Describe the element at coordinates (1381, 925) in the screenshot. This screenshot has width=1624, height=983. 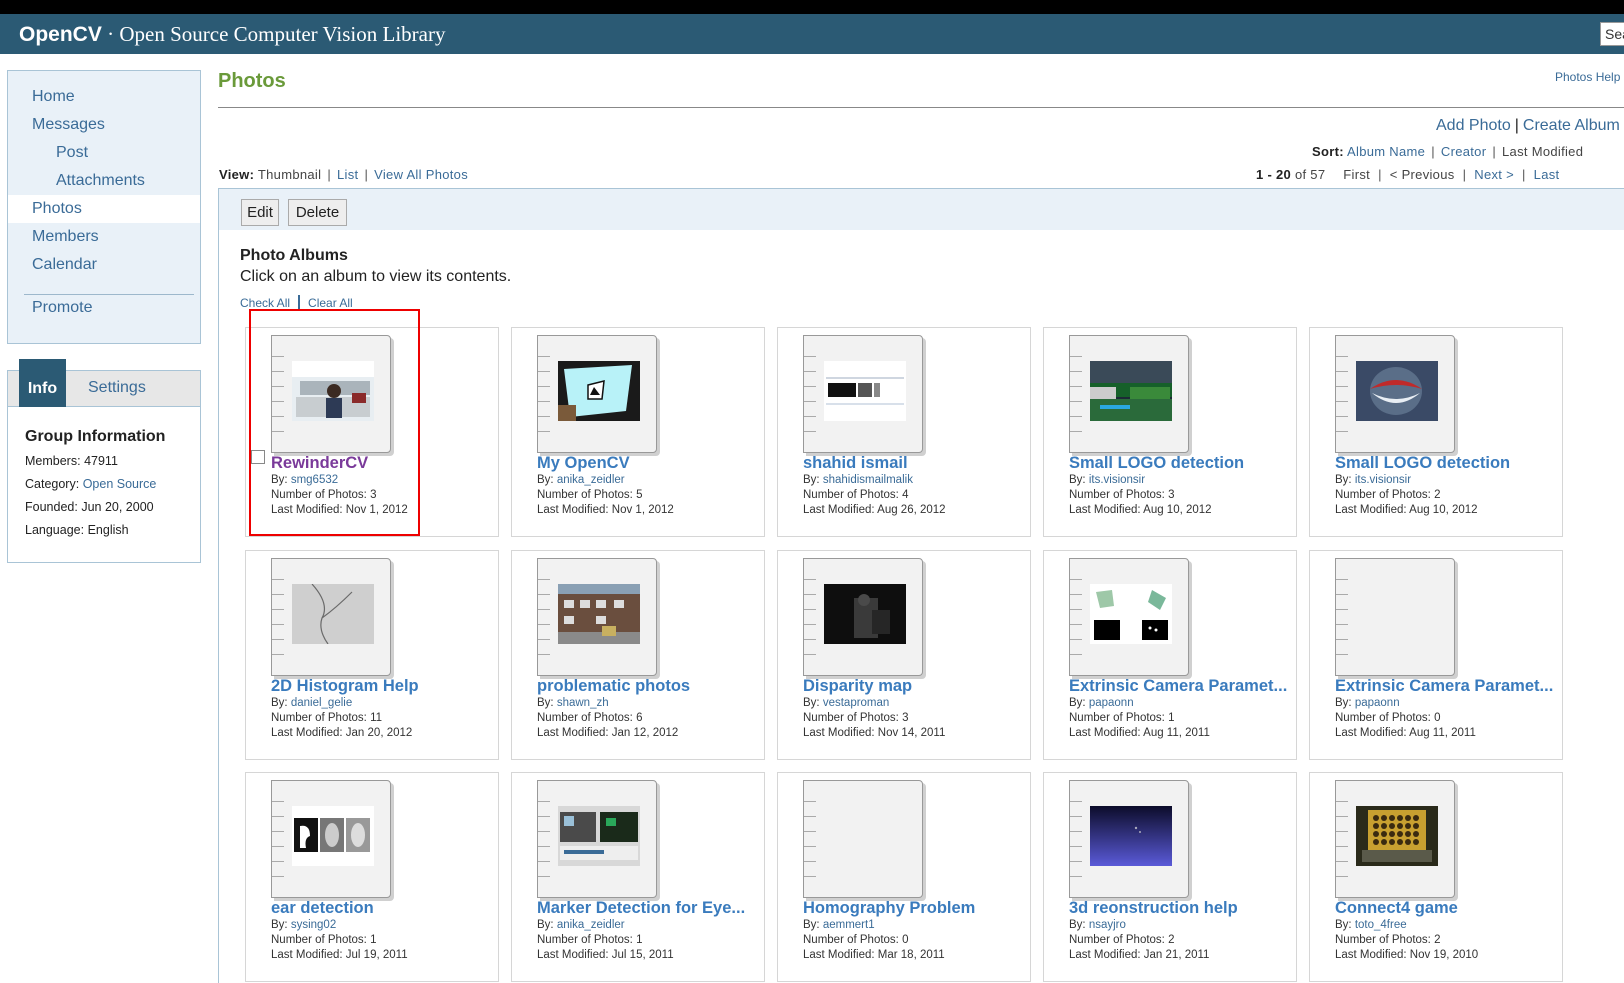
I see `creator-link: toto_4free` at that location.